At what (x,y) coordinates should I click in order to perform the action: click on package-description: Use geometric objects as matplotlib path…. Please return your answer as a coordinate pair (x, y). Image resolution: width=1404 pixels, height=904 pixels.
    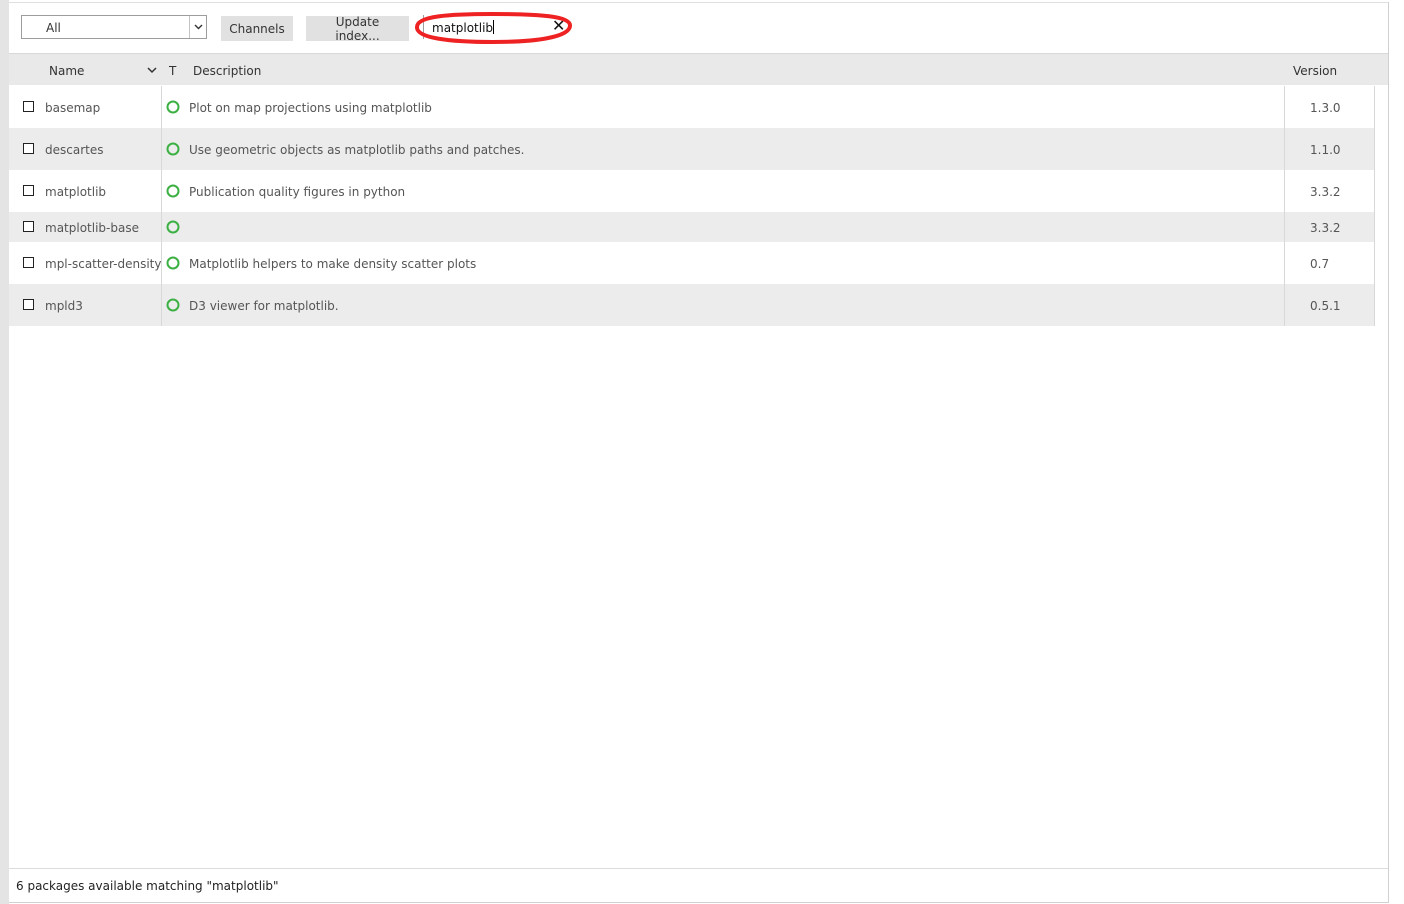
    Looking at the image, I should click on (357, 150).